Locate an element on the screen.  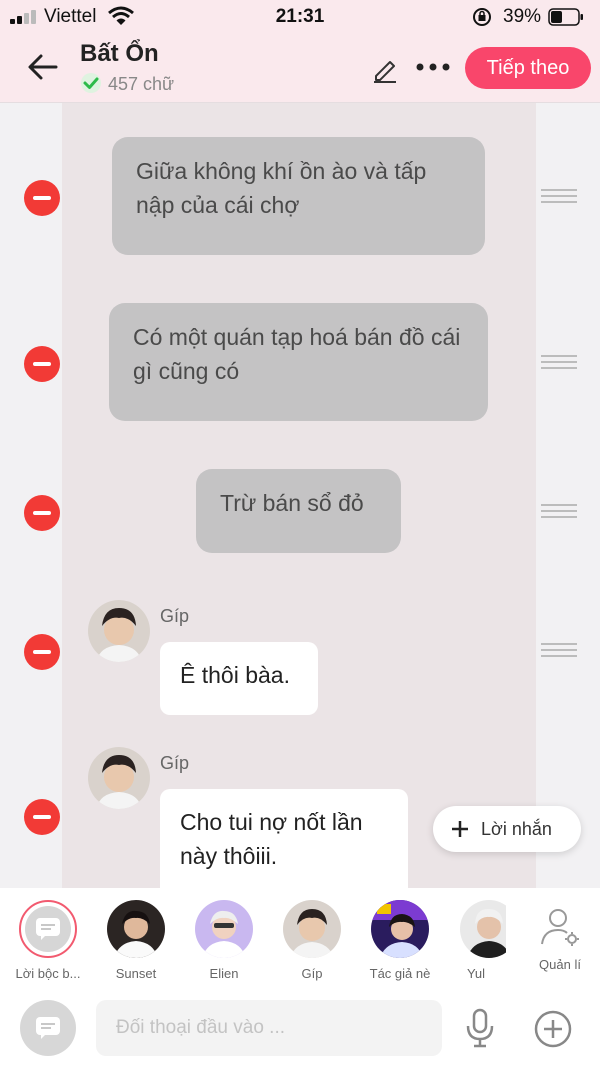
character-author: Tác giả nè is located at coordinates (400, 940).